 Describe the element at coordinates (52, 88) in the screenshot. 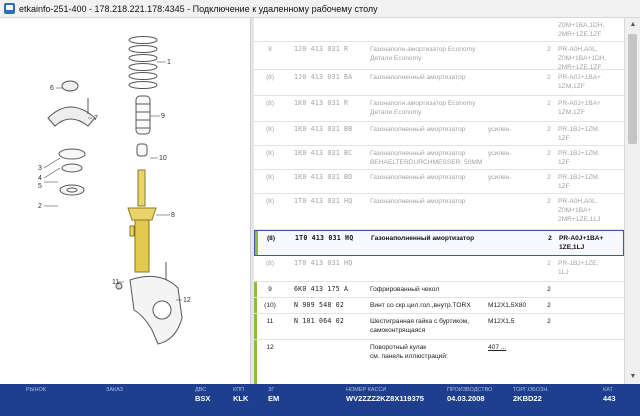

I see `callout-6: 6` at that location.